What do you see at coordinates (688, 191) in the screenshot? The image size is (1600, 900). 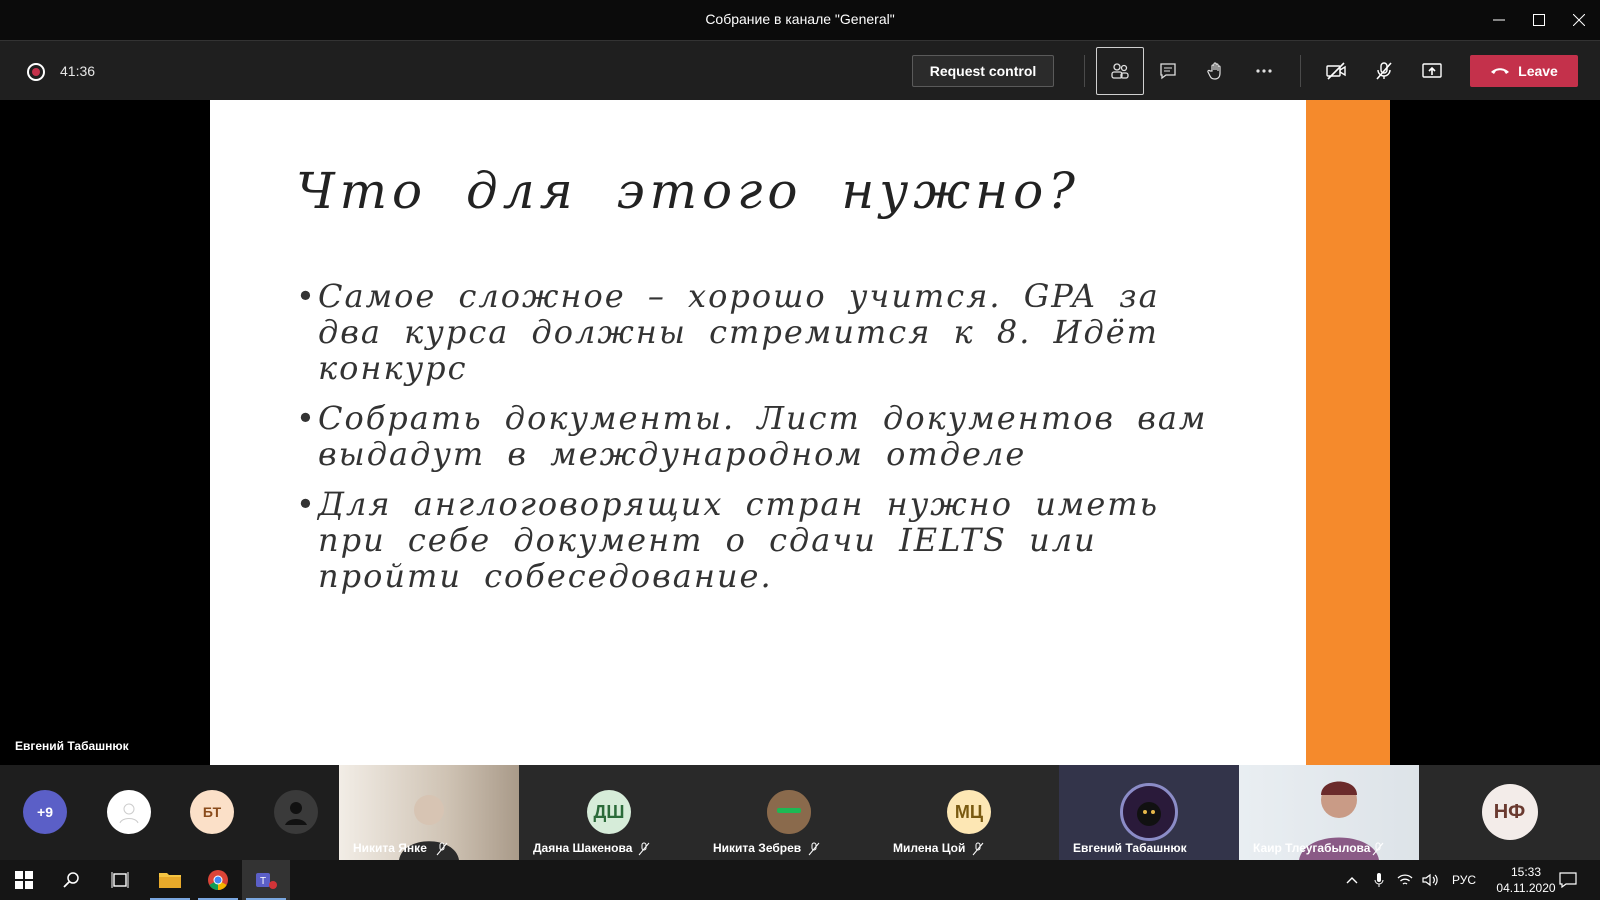 I see `slide-title: Что для этого нужно?` at bounding box center [688, 191].